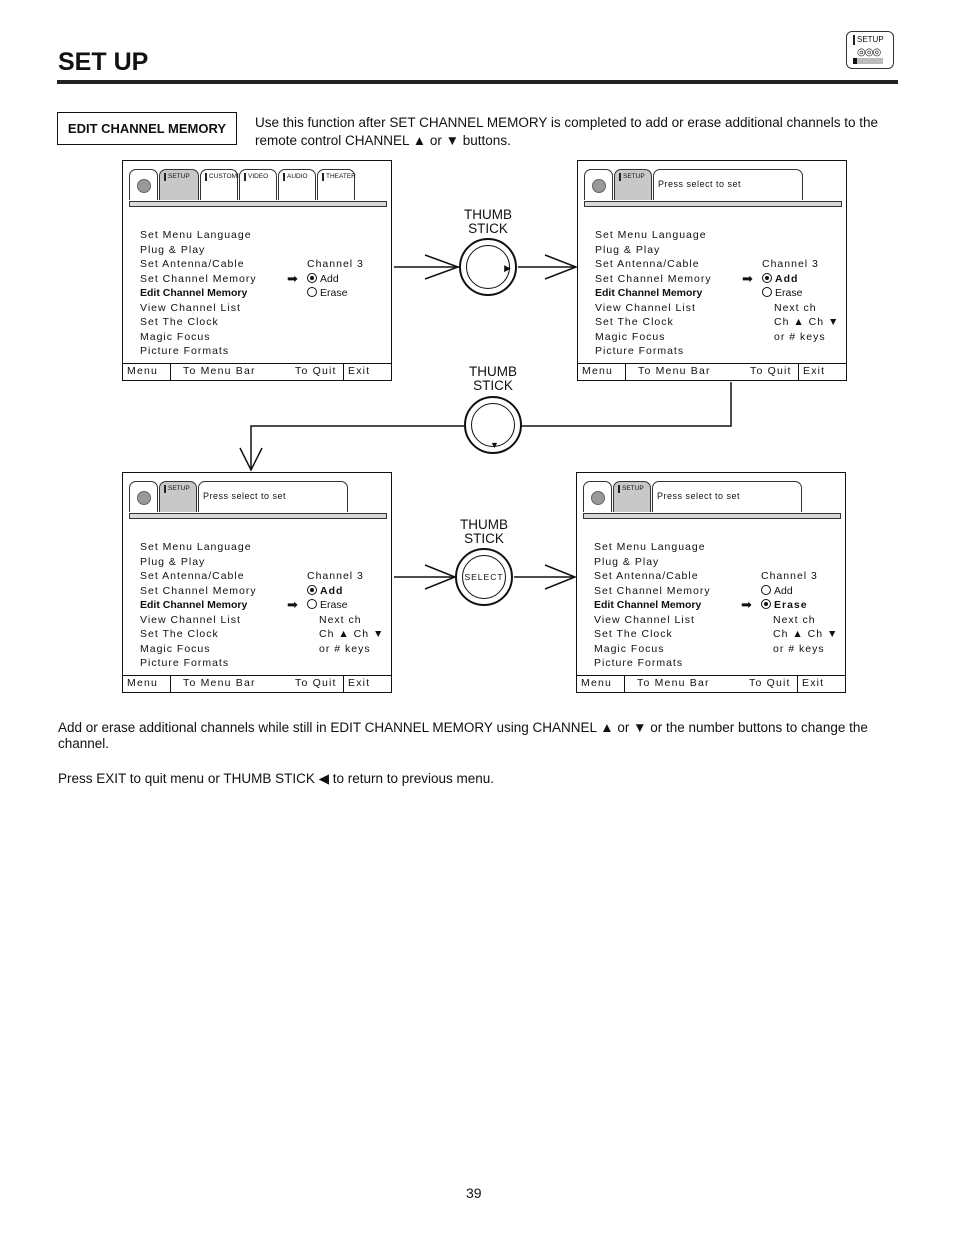 Image resolution: width=954 pixels, height=1235 pixels. I want to click on arrow-line, so click(627, 404).